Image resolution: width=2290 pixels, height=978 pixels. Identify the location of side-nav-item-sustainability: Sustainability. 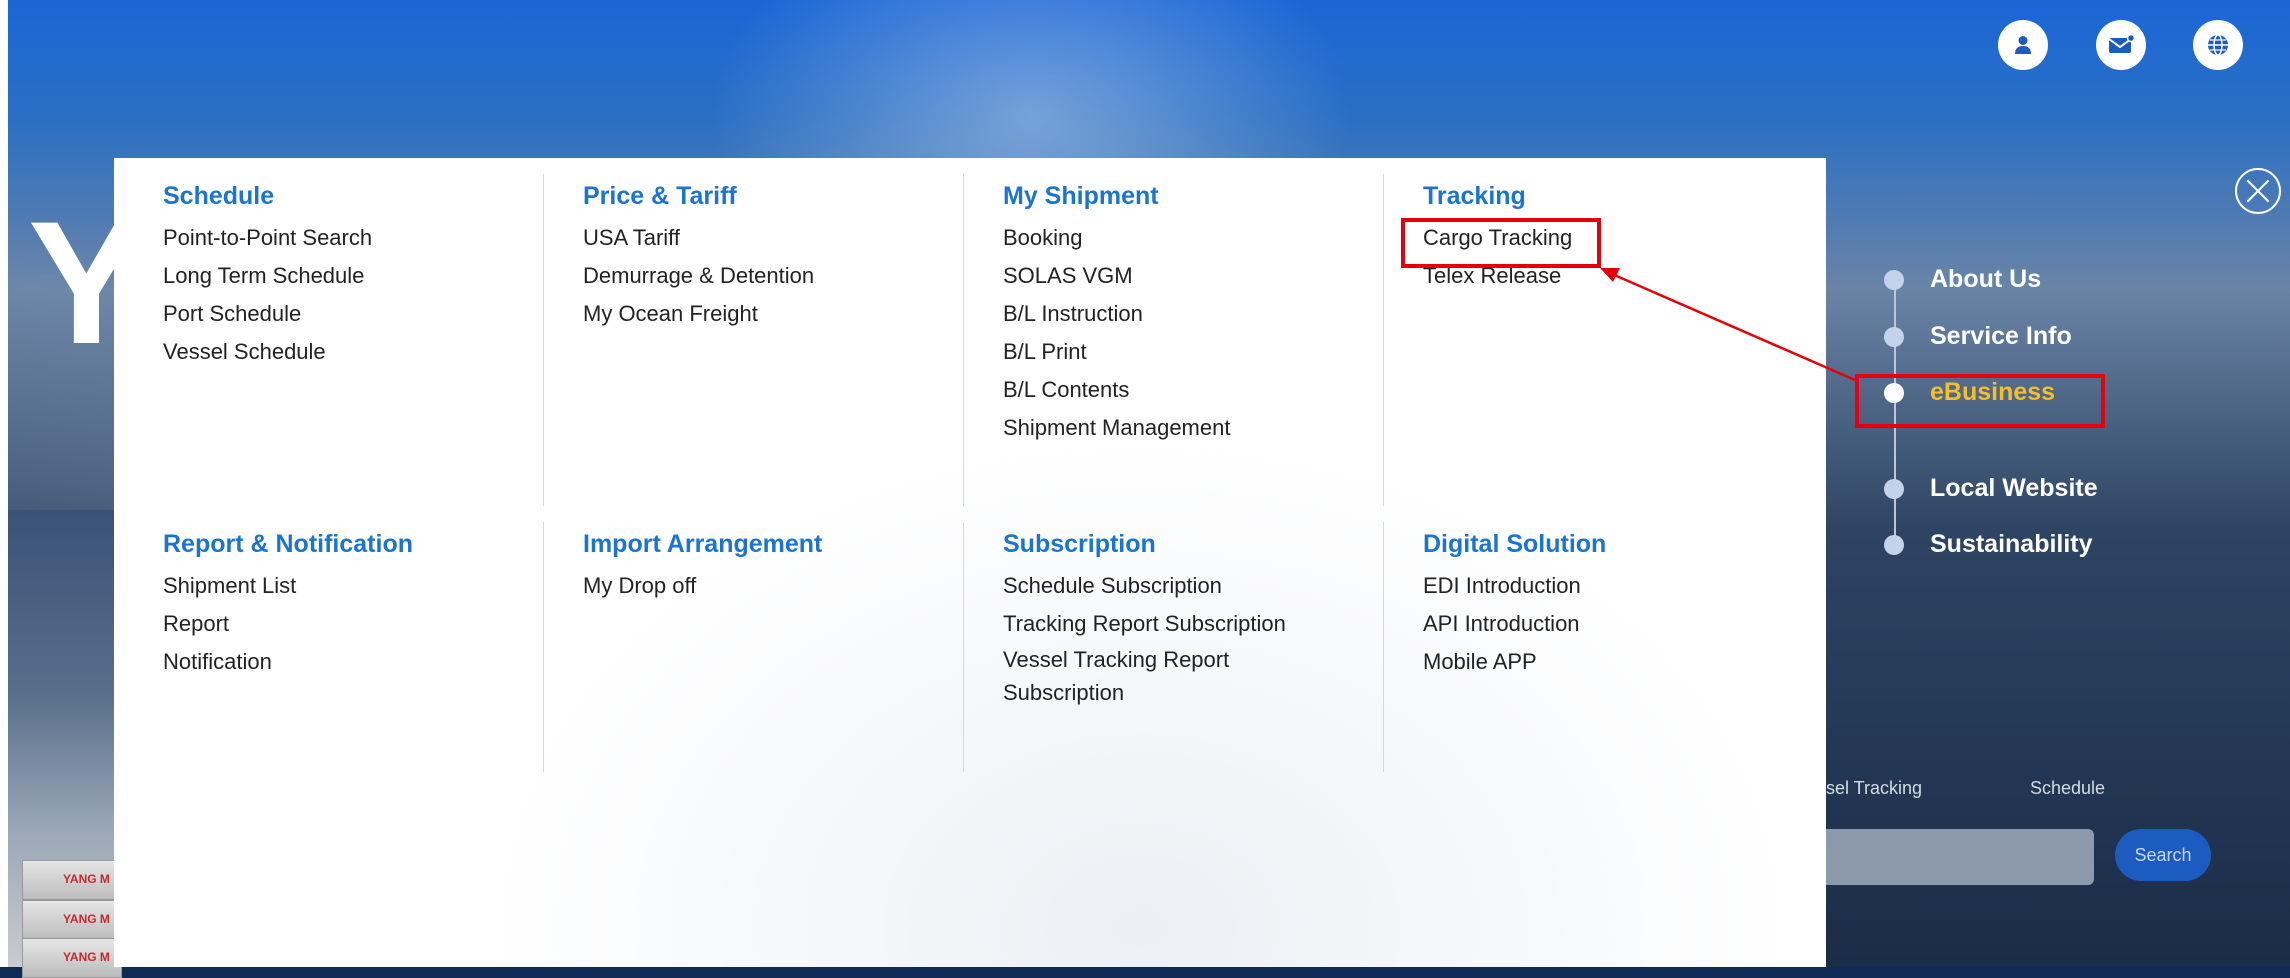
(1988, 544).